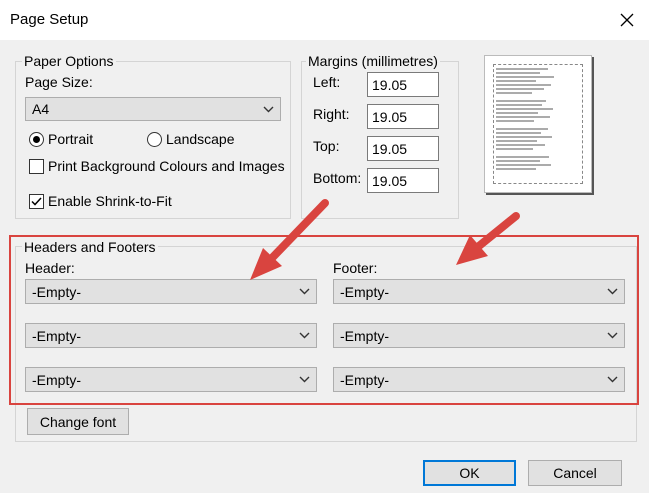  Describe the element at coordinates (385, 239) in the screenshot. I see `annotation-arrows` at that location.